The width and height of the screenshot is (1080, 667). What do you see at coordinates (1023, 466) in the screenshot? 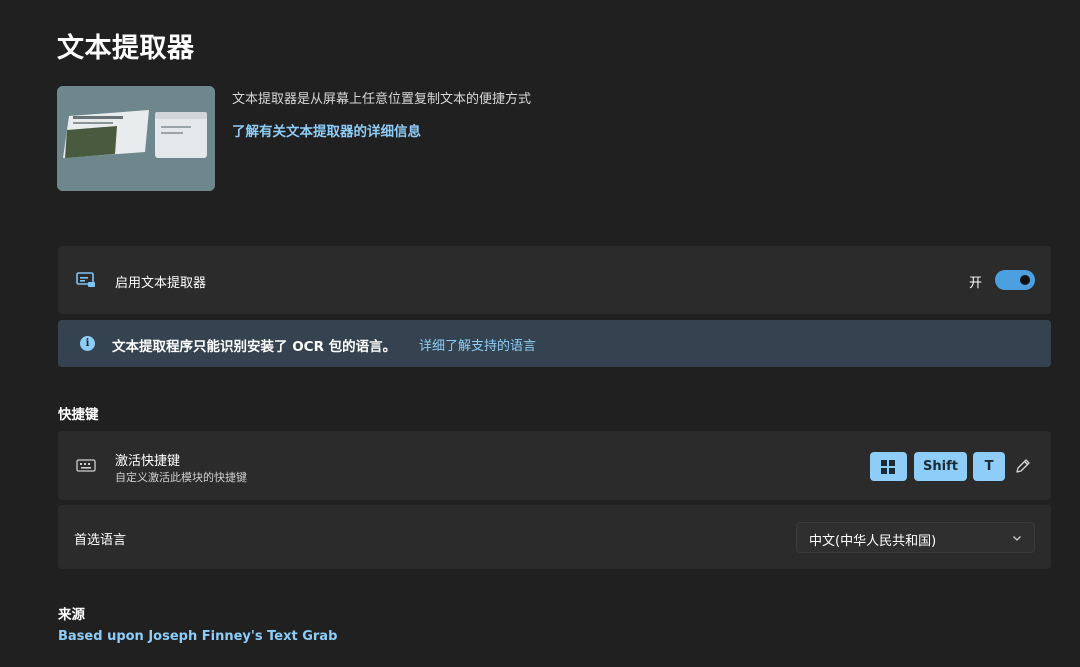
I see `edit-pencil-icon` at bounding box center [1023, 466].